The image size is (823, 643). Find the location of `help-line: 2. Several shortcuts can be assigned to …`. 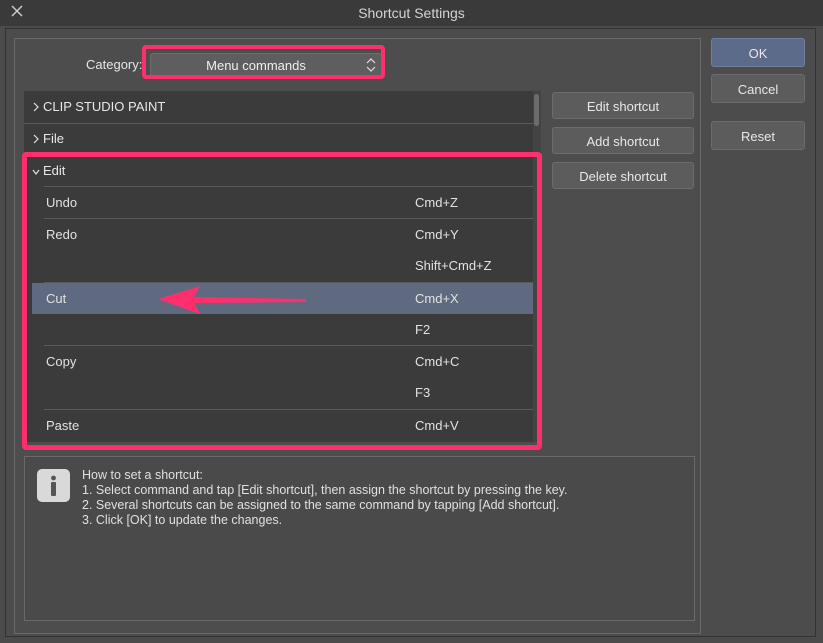

help-line: 2. Several shortcuts can be assigned to … is located at coordinates (321, 505).